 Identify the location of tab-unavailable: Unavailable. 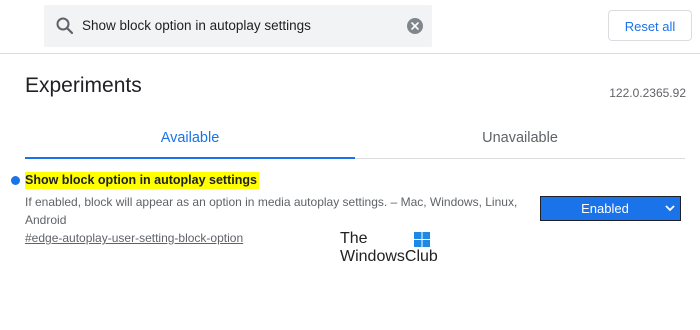
(520, 138).